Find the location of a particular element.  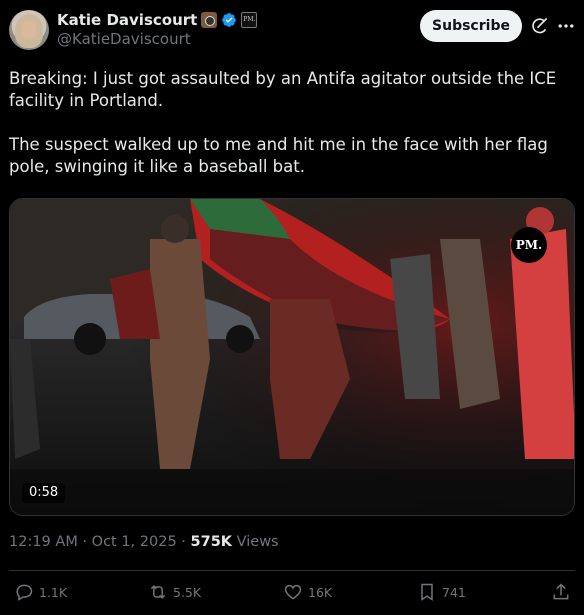

views-label: Views is located at coordinates (257, 542).